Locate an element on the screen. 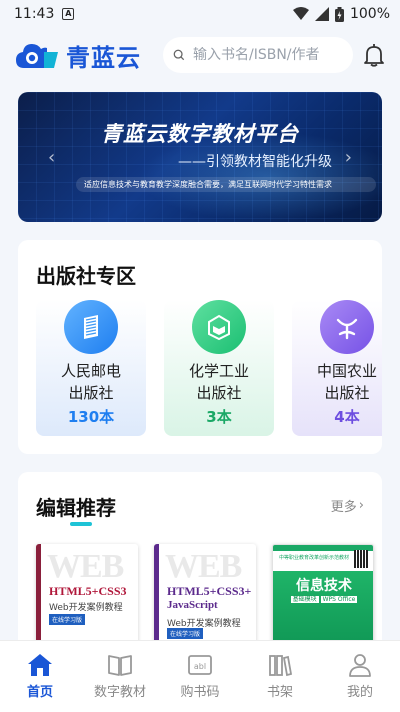  more-link: 更多 › is located at coordinates (347, 505).